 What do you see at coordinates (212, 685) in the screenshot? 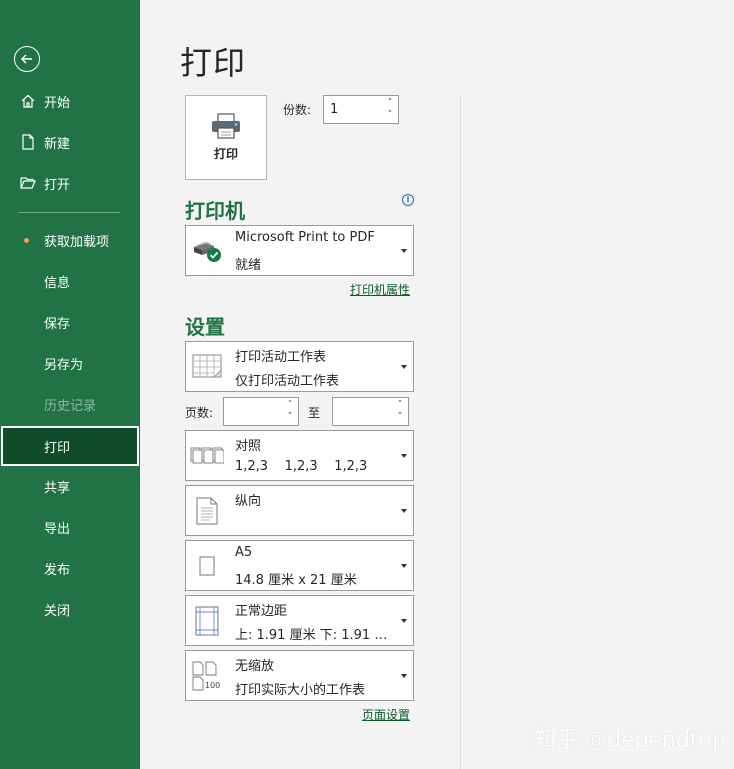
I see `svg-text: 100` at bounding box center [212, 685].